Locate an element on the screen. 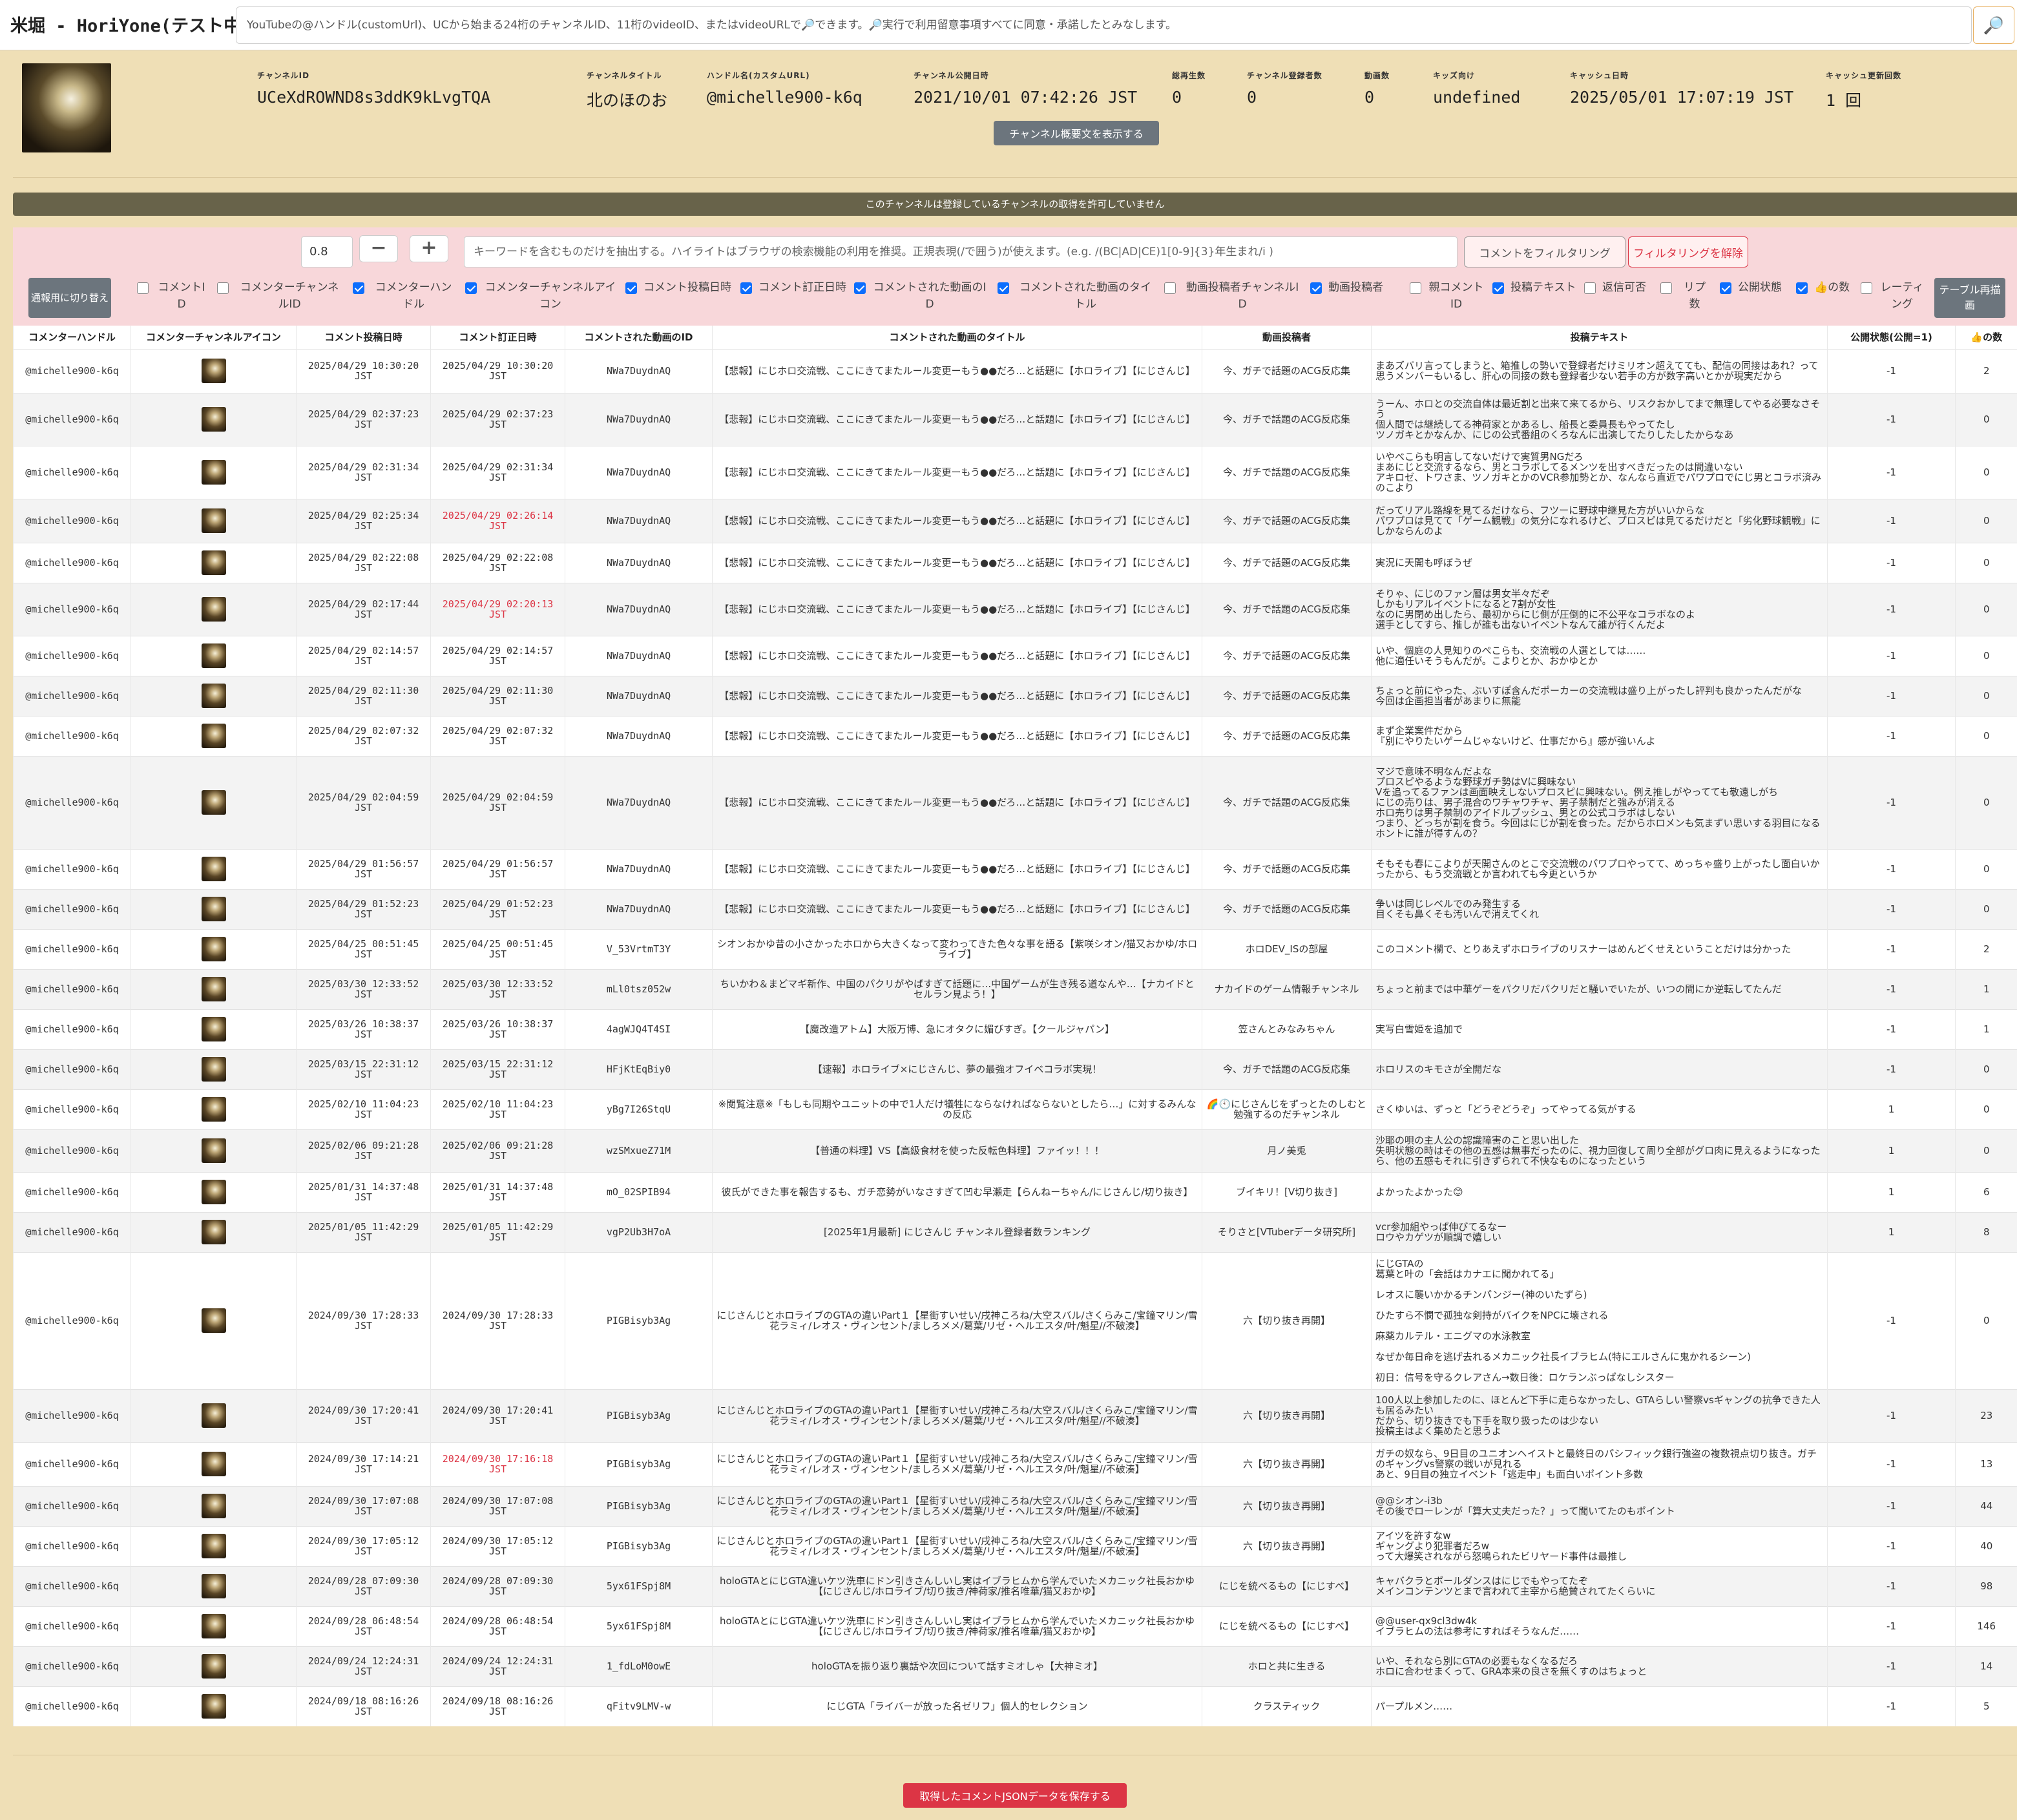  column-header: 投稿テキスト is located at coordinates (1599, 337).